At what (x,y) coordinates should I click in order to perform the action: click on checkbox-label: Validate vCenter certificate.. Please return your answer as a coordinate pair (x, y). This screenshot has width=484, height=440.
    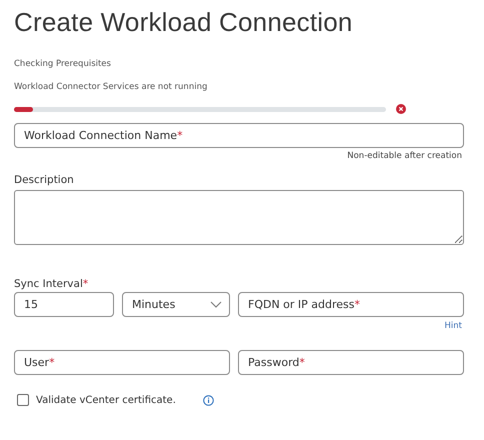
    Looking at the image, I should click on (106, 400).